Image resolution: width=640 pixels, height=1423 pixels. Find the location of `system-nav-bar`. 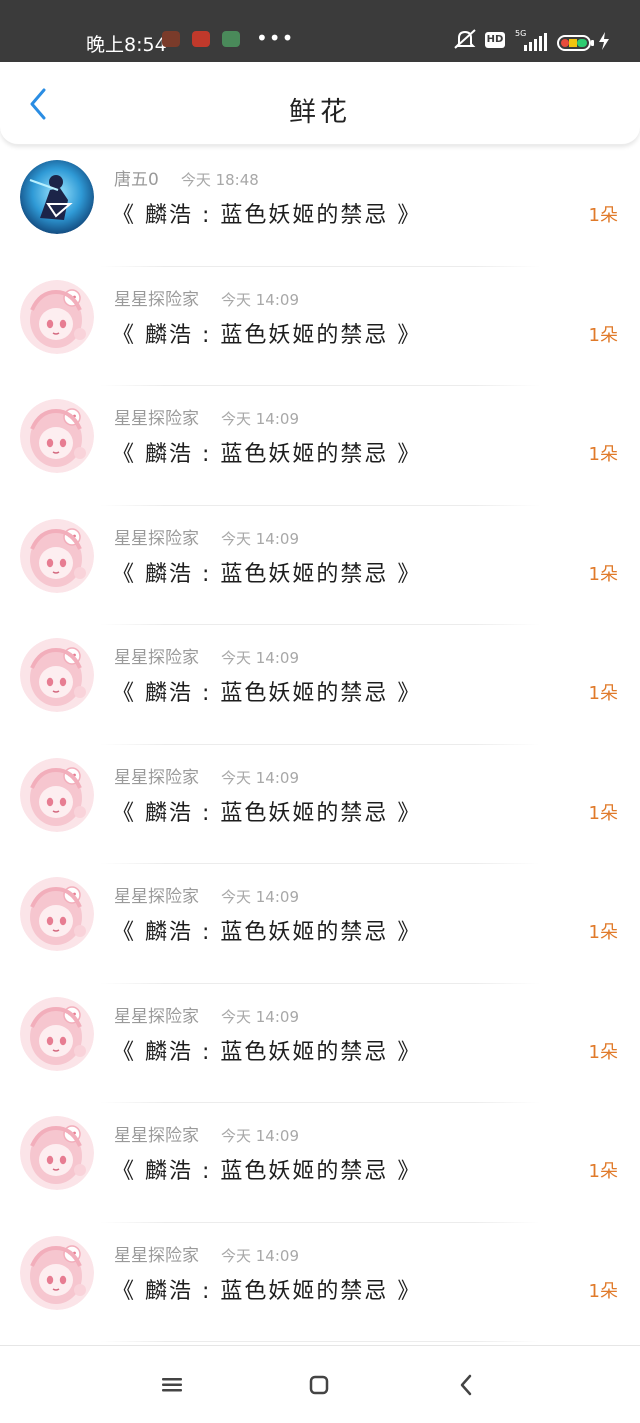

system-nav-bar is located at coordinates (320, 1384).